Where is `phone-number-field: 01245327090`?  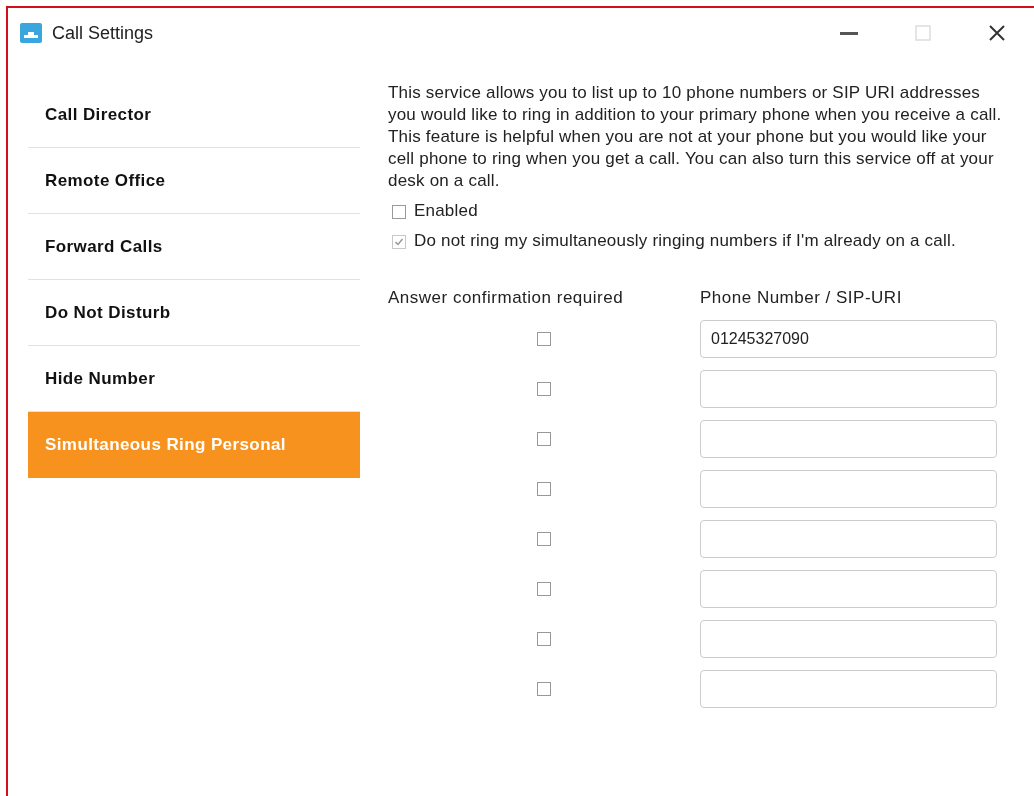
phone-number-field: 01245327090 is located at coordinates (848, 339).